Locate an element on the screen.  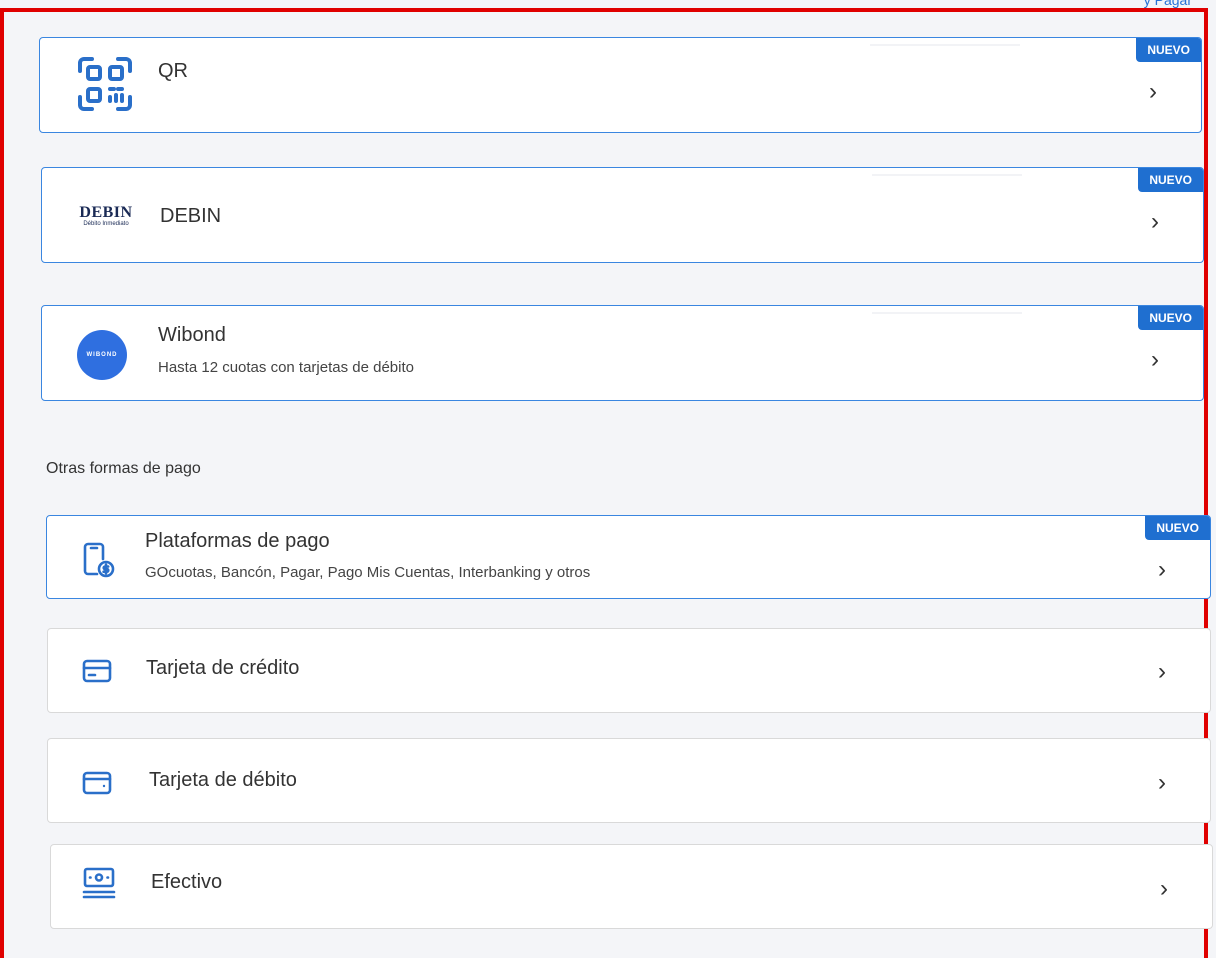
qr-code-icon is located at coordinates (105, 86).